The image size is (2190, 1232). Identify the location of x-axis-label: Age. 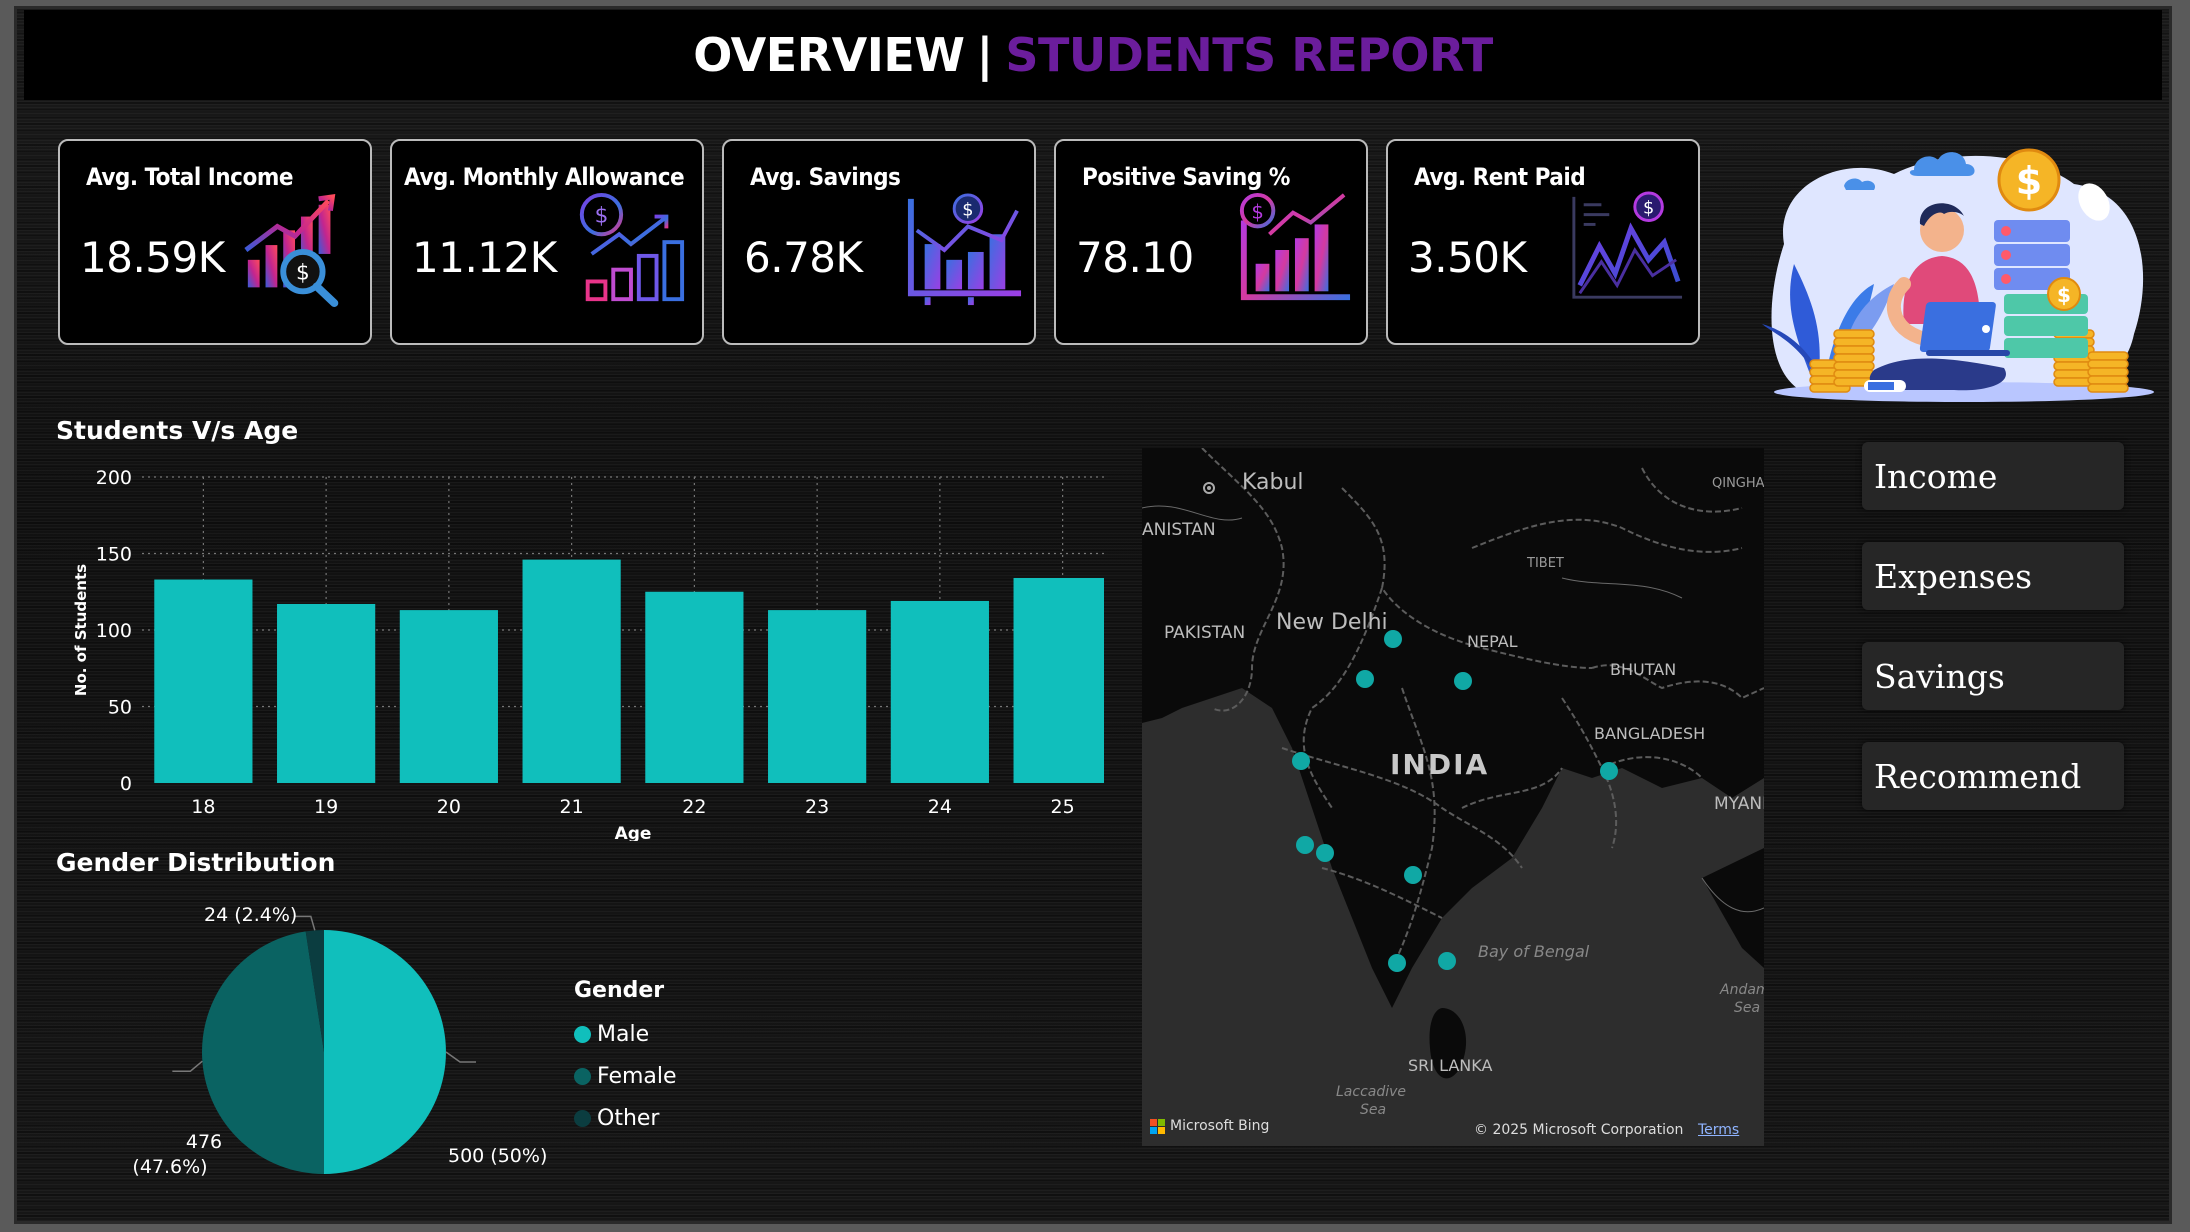
(633, 832).